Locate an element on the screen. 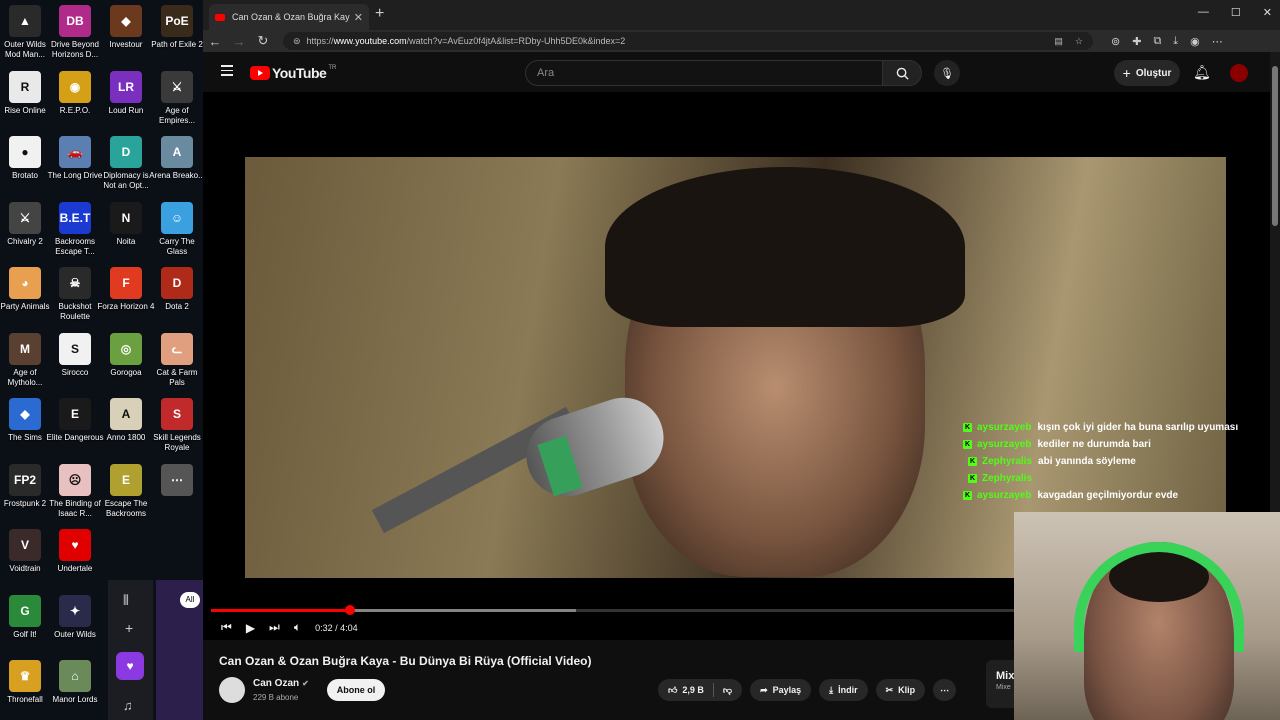 The image size is (1280, 720). desktop-icon: N Noita is located at coordinates (126, 231).